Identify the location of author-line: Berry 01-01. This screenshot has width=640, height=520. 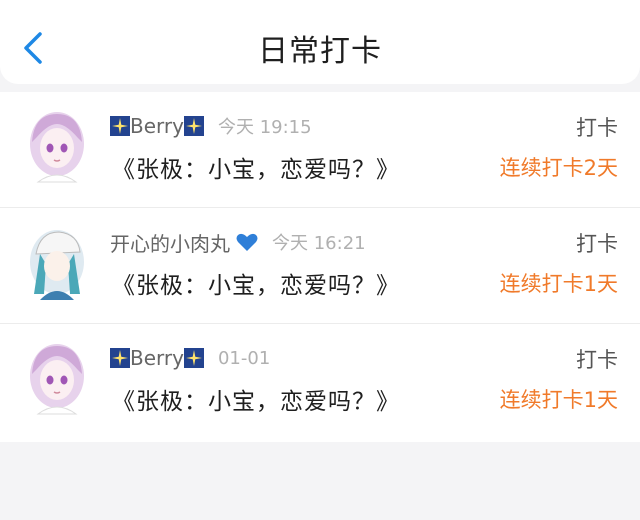
(190, 358).